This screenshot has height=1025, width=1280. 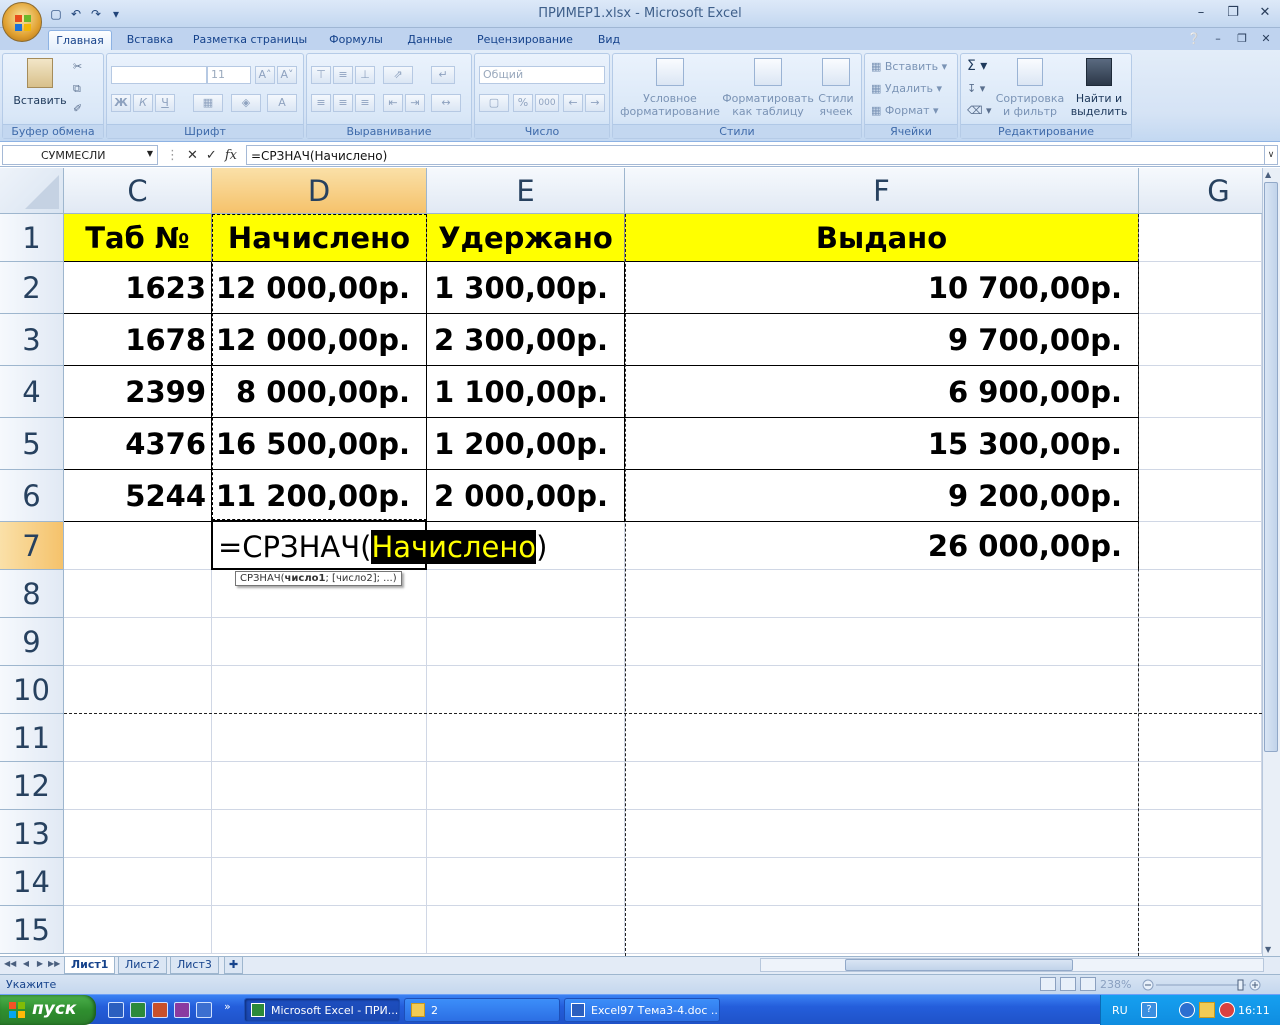 What do you see at coordinates (80, 40) in the screenshot?
I see `tab-home: Главная` at bounding box center [80, 40].